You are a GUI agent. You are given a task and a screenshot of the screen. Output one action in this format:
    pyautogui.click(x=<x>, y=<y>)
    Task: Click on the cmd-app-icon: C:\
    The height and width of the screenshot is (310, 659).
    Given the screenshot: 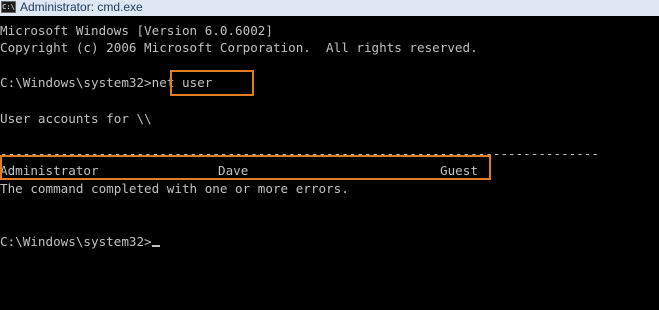 What is the action you would take?
    pyautogui.click(x=8, y=7)
    